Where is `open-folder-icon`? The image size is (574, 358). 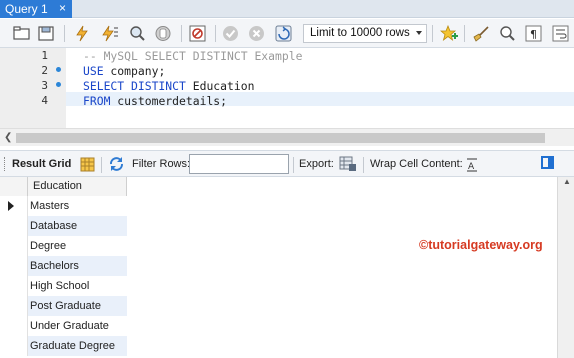
open-folder-icon is located at coordinates (21, 33).